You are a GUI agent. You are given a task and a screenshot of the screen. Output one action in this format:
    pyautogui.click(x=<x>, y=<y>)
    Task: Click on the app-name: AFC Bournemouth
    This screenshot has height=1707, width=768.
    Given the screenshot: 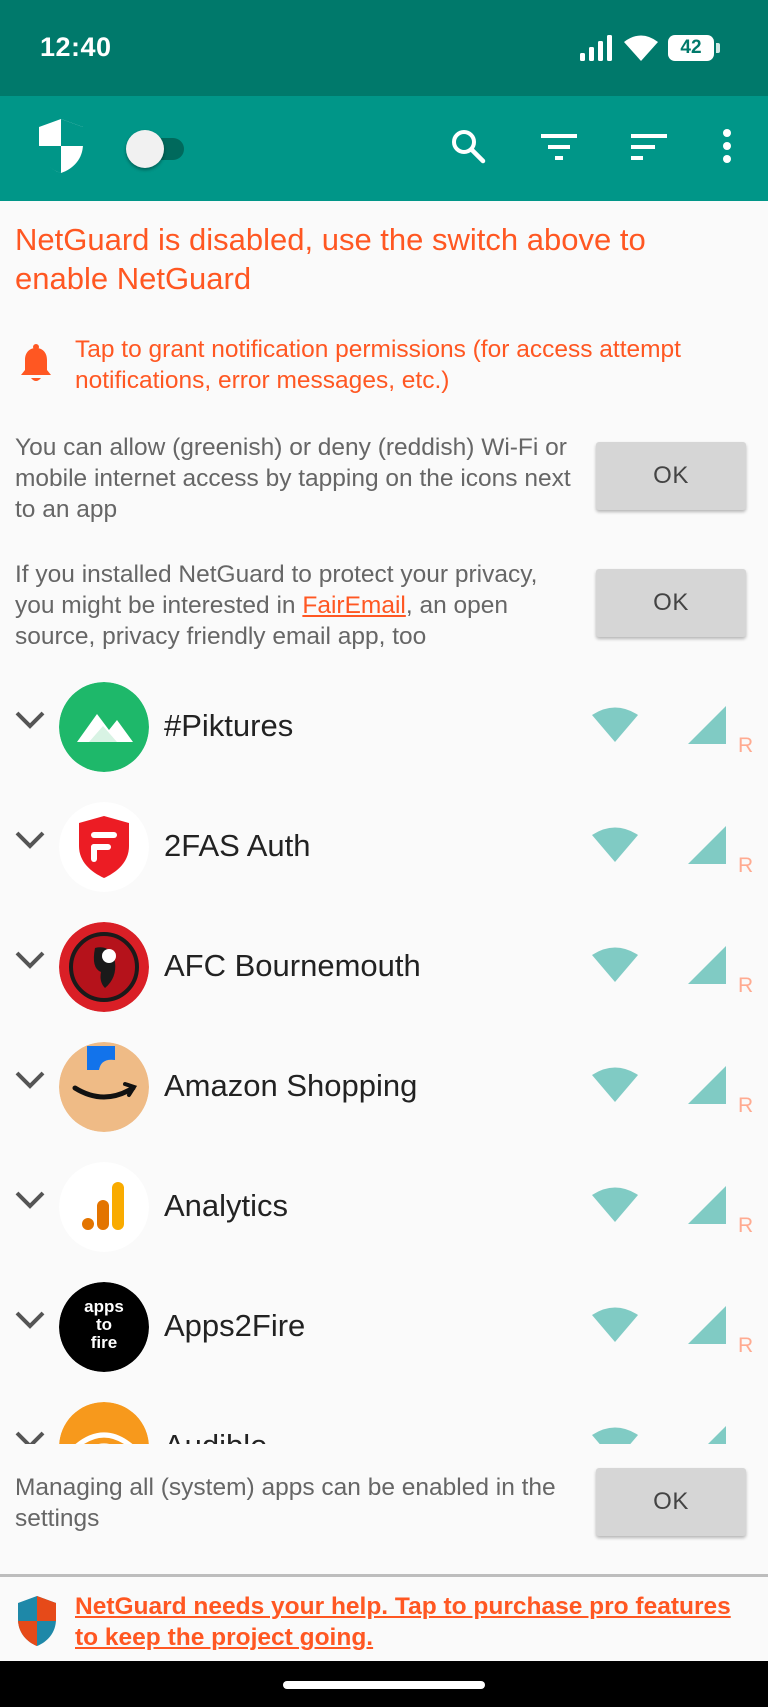 What is the action you would take?
    pyautogui.click(x=292, y=965)
    